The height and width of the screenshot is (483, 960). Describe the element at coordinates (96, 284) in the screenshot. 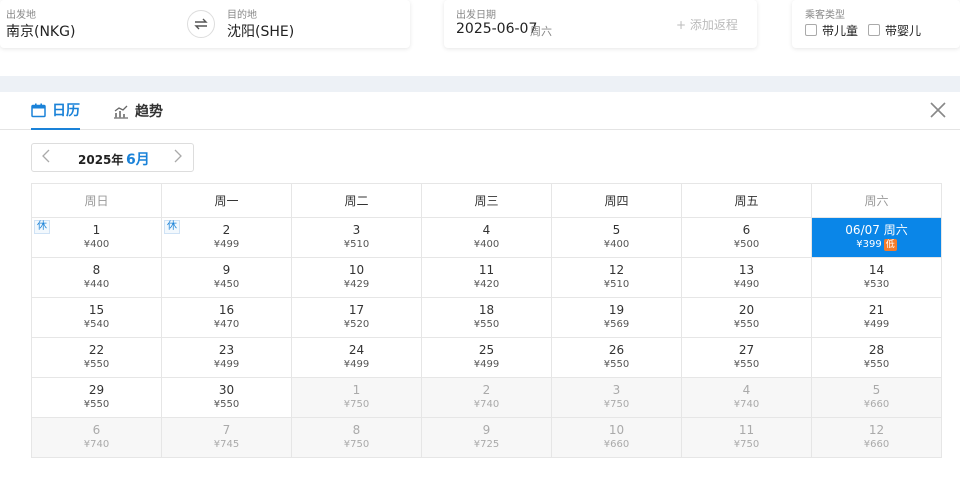

I see `calendar-day-price: ¥440` at that location.